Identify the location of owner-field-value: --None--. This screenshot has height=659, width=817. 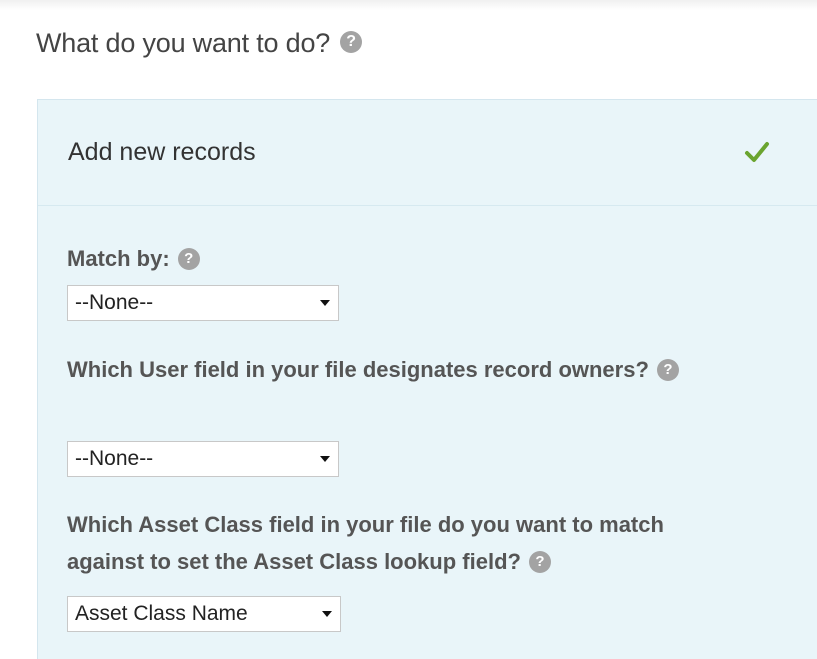
(114, 458).